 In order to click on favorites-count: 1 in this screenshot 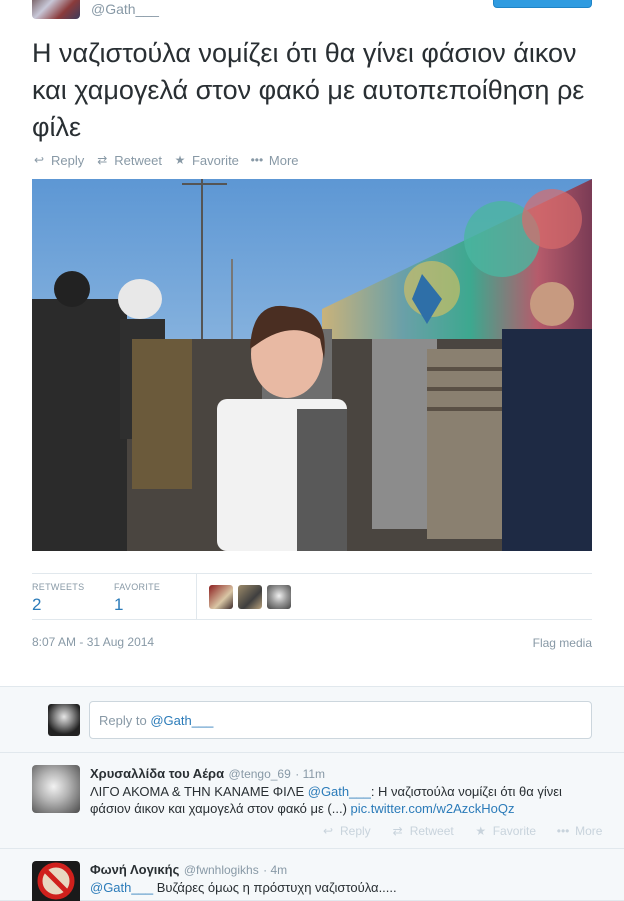, I will do `click(119, 604)`.